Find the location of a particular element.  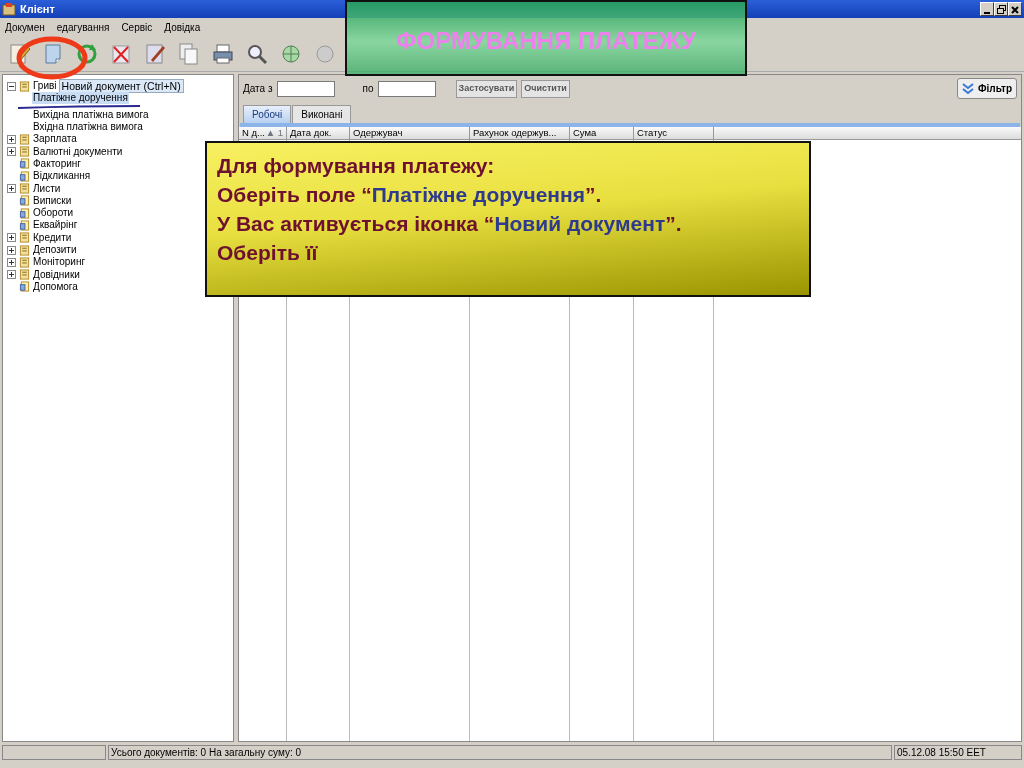

tree-item: Зарплата is located at coordinates (55, 139).